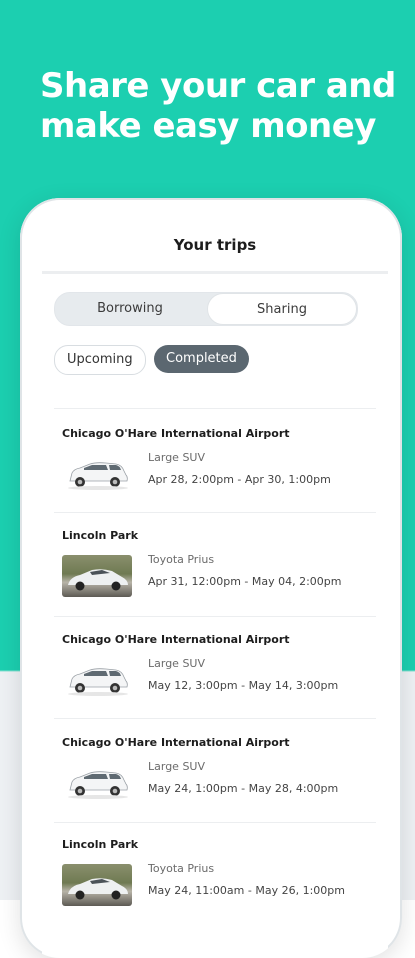  What do you see at coordinates (215, 272) in the screenshot?
I see `title-divider` at bounding box center [215, 272].